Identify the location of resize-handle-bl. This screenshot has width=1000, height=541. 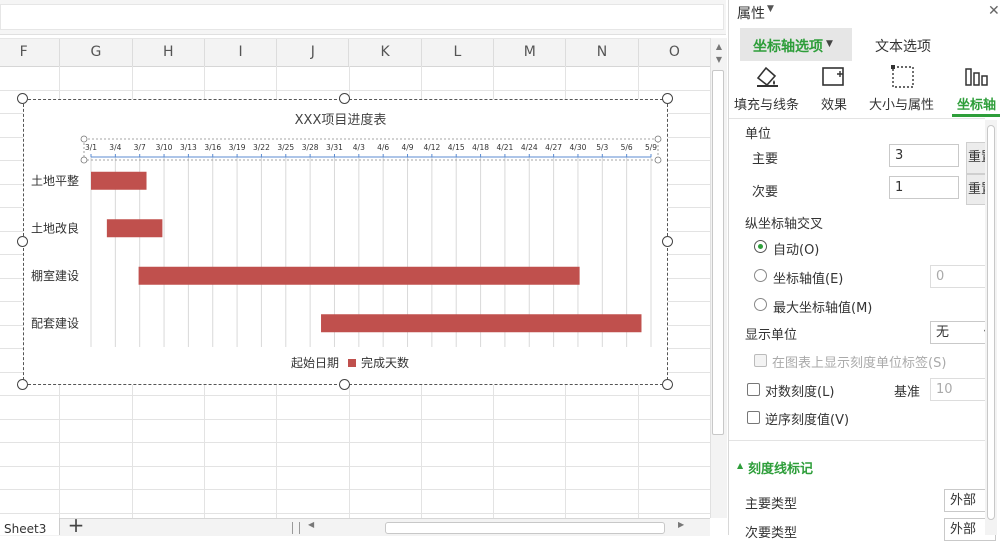
(22, 384).